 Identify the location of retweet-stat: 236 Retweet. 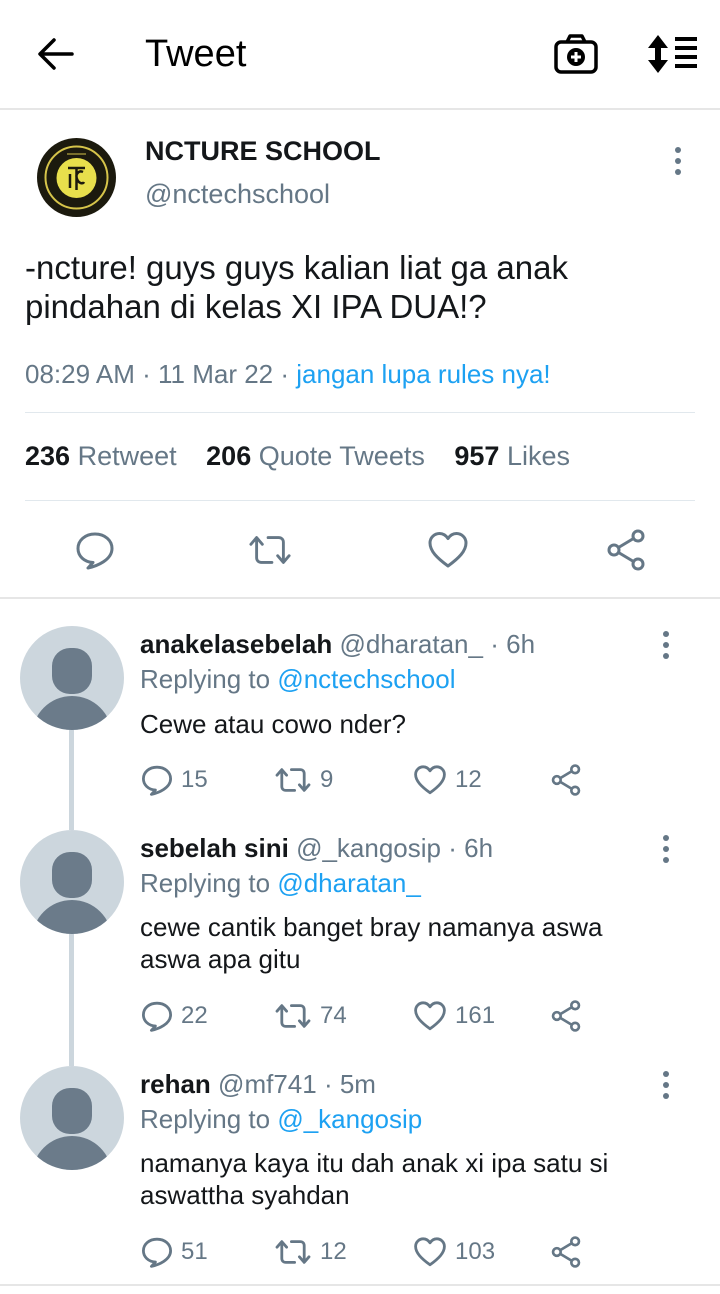
(101, 456).